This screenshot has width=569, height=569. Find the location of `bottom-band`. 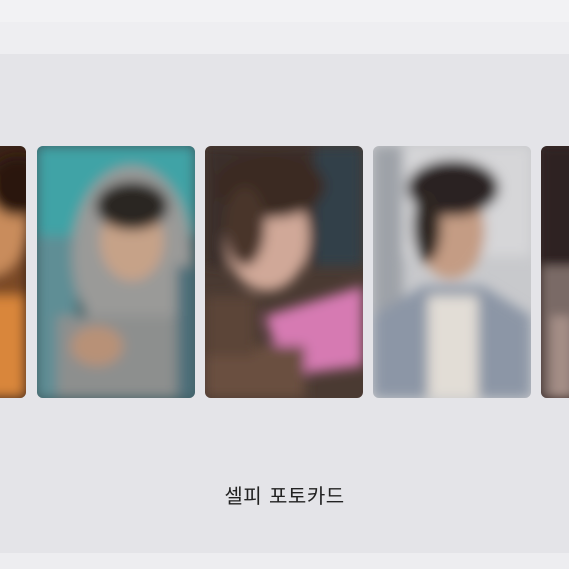

bottom-band is located at coordinates (284, 561).